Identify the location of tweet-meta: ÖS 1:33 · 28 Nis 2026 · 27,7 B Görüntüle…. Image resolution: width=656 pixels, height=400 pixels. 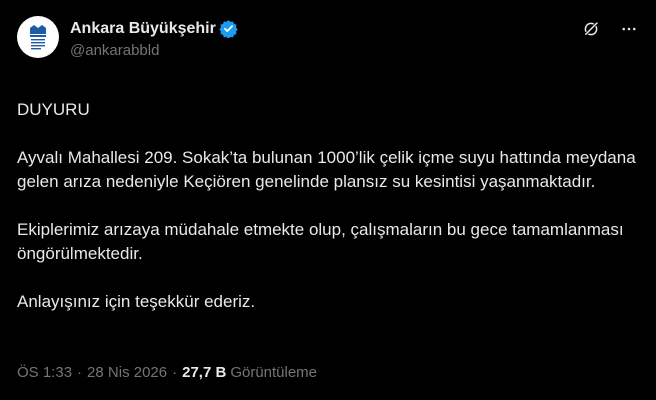
(167, 372).